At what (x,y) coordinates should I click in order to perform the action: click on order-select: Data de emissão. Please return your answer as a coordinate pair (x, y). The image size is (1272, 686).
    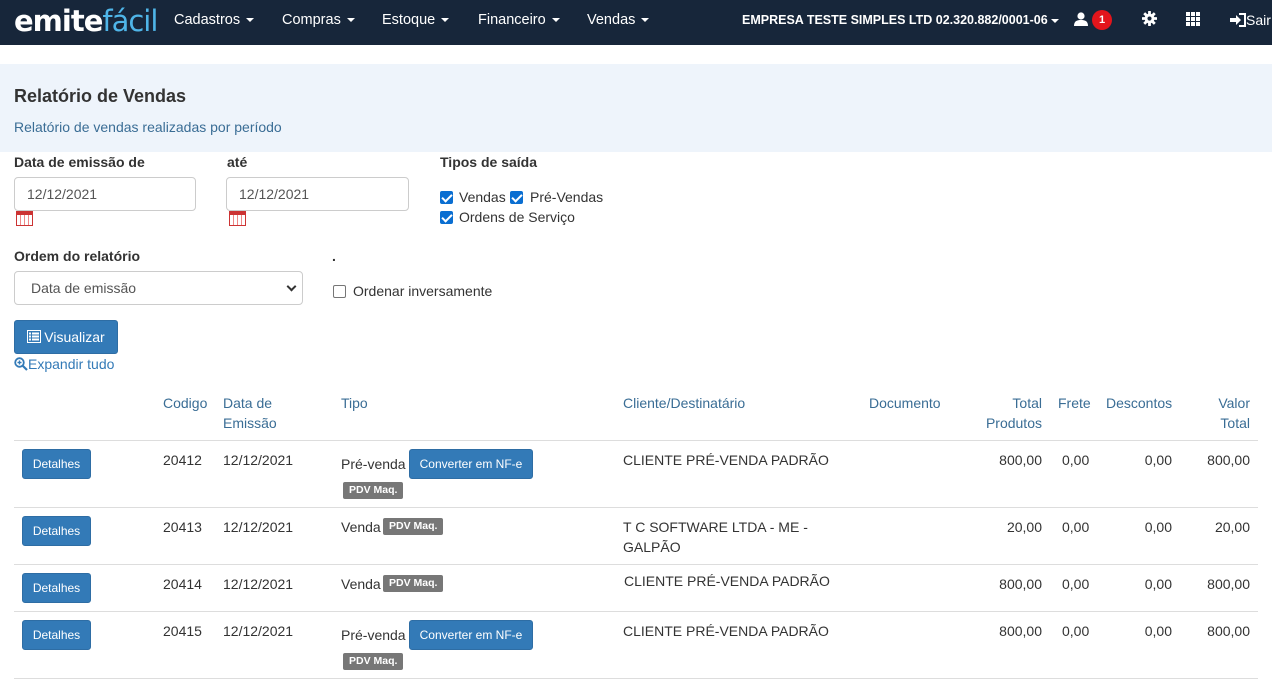
    Looking at the image, I should click on (158, 288).